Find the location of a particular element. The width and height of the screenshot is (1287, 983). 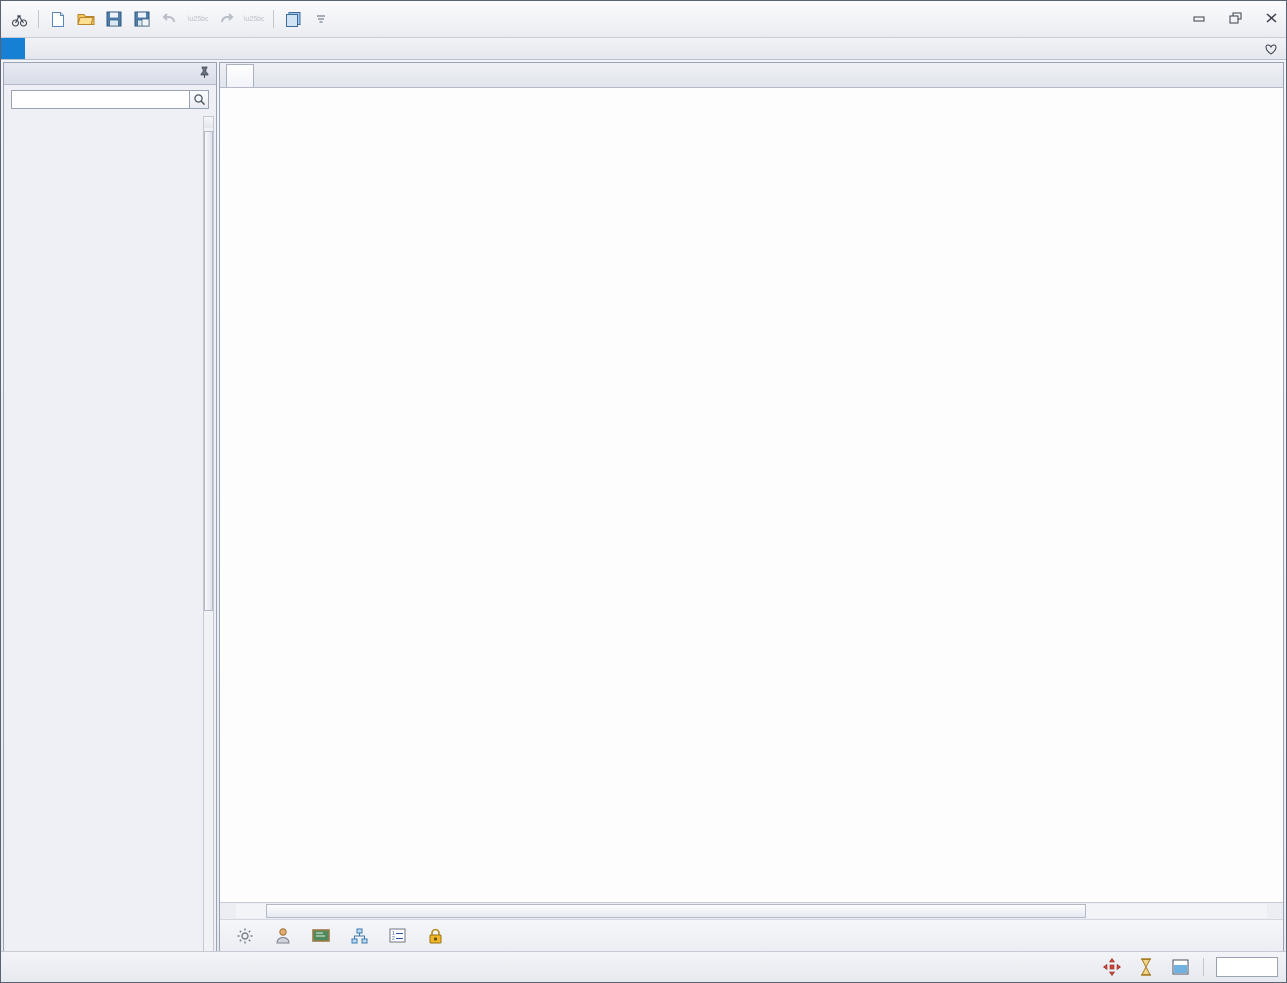

scroll-thumb is located at coordinates (208, 371).